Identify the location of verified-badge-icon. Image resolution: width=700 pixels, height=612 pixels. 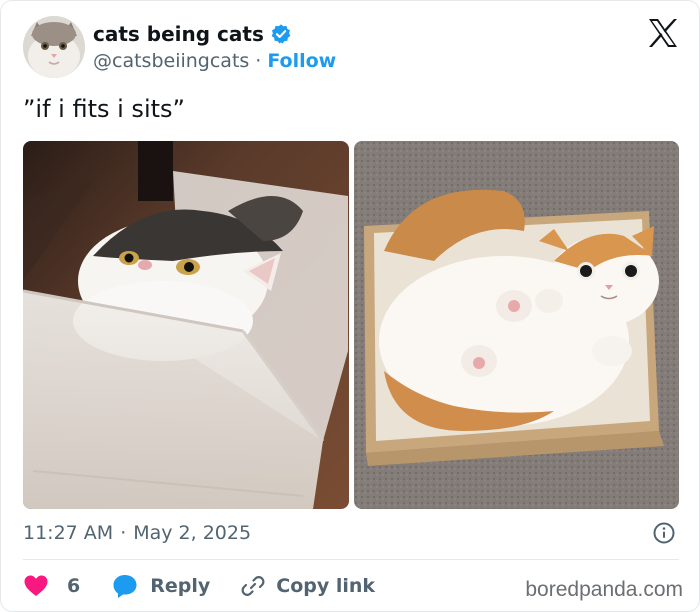
(281, 34).